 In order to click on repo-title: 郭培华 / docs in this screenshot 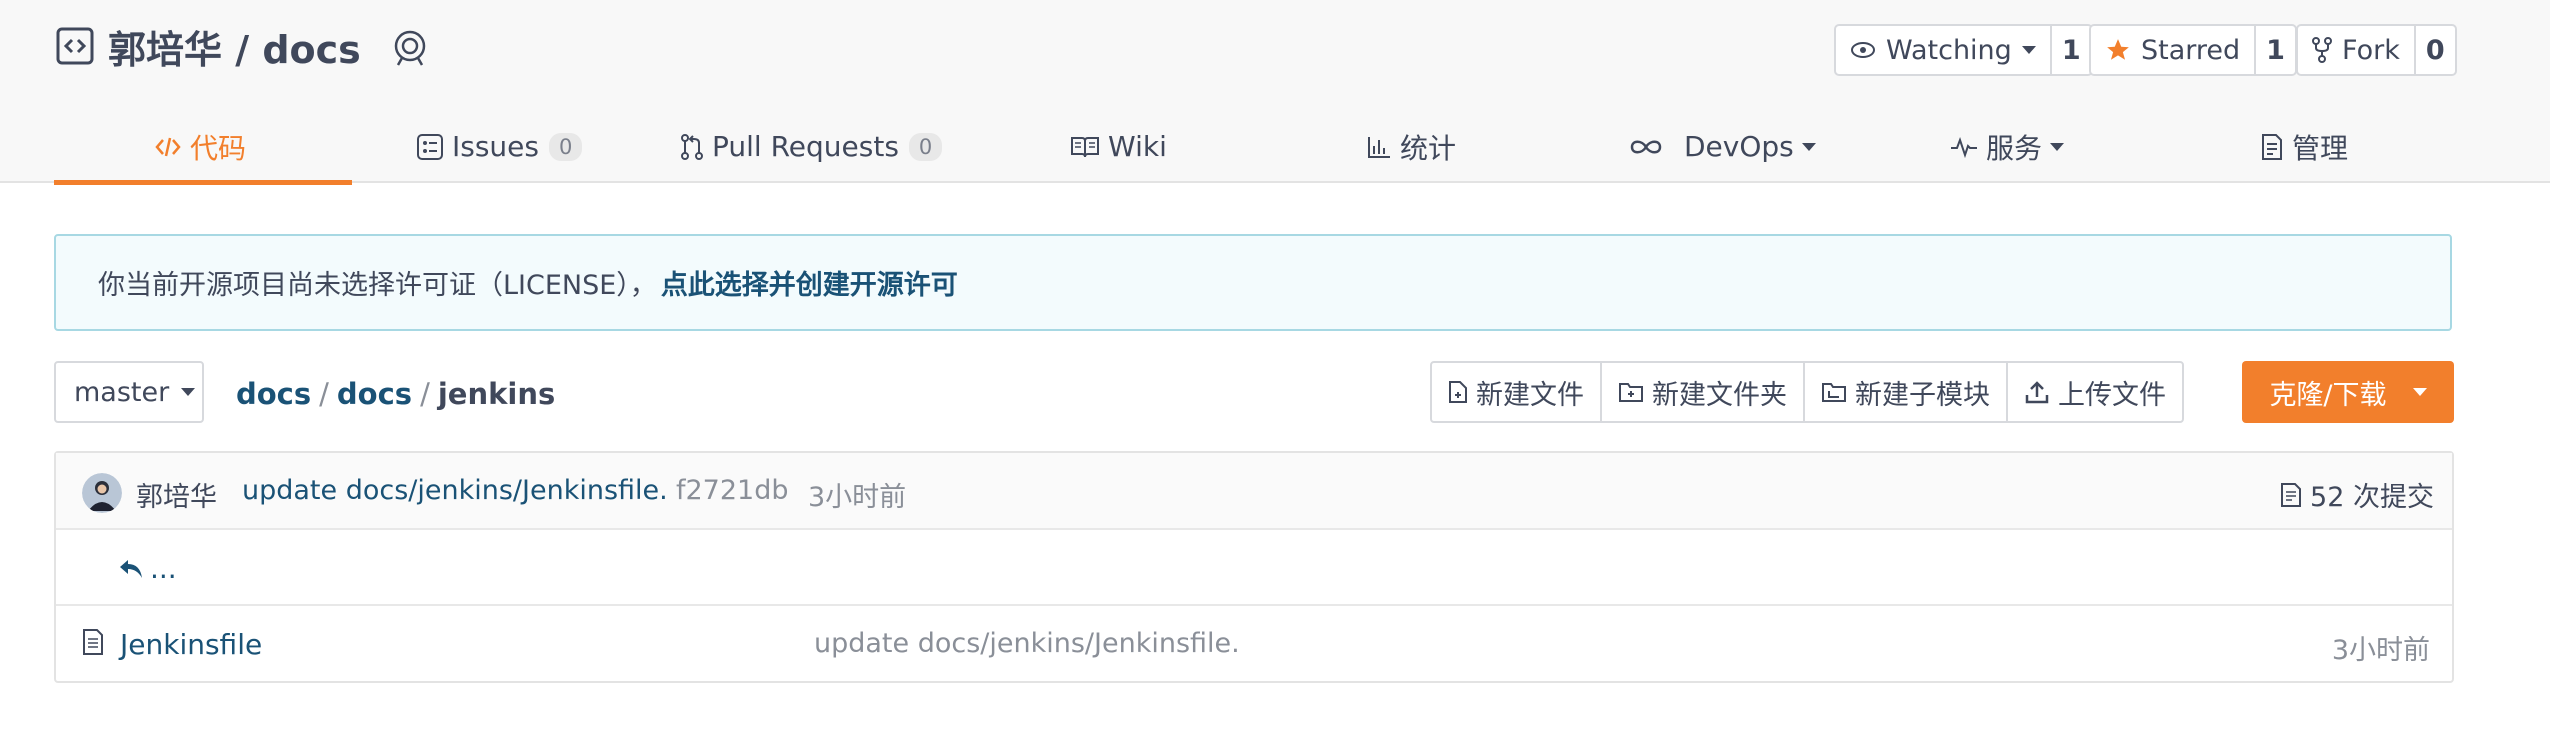, I will do `click(243, 46)`.